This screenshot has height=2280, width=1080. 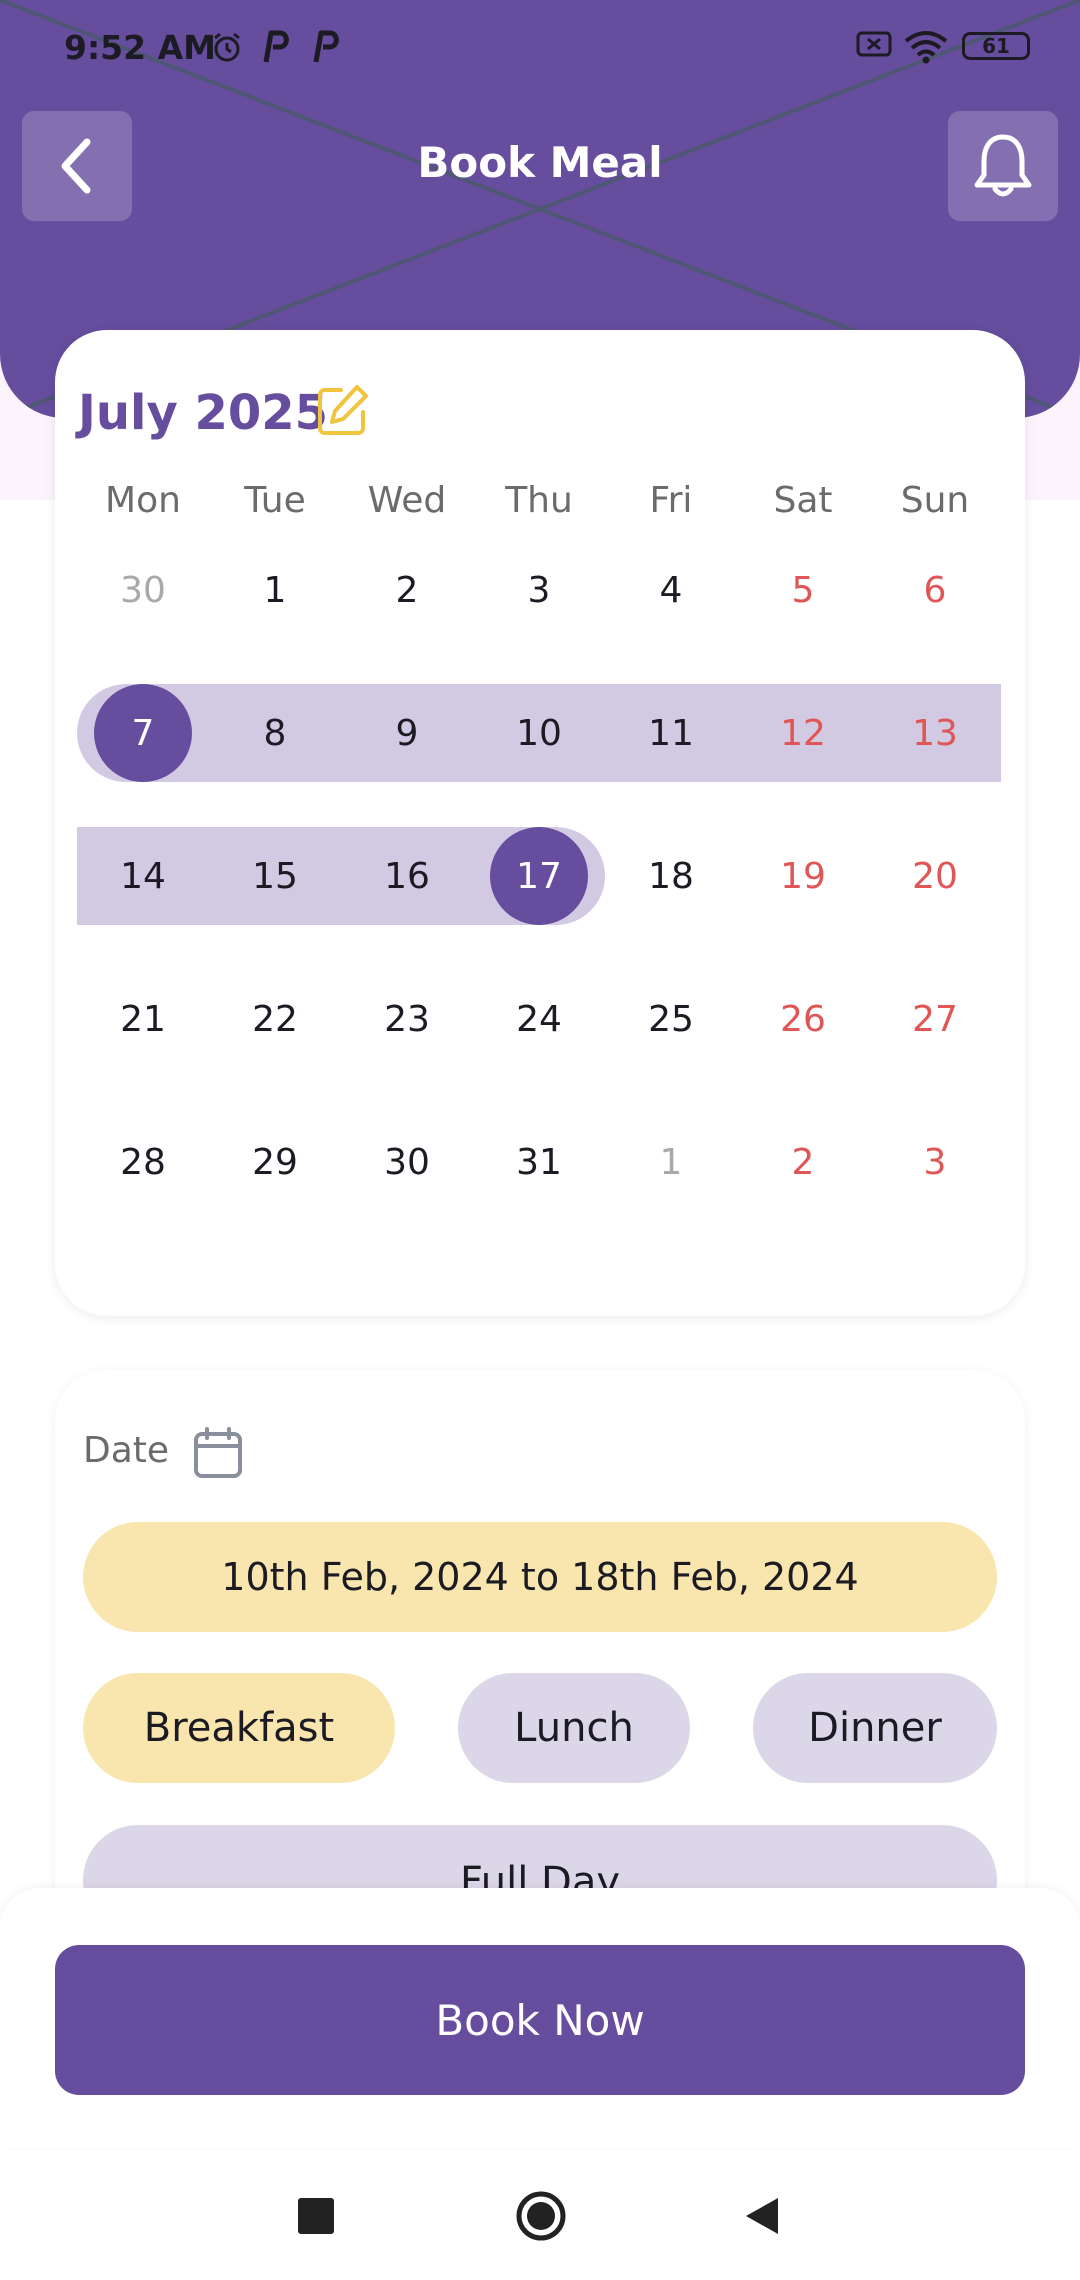 What do you see at coordinates (803, 1019) in the screenshot?
I see `calendar-day: 26` at bounding box center [803, 1019].